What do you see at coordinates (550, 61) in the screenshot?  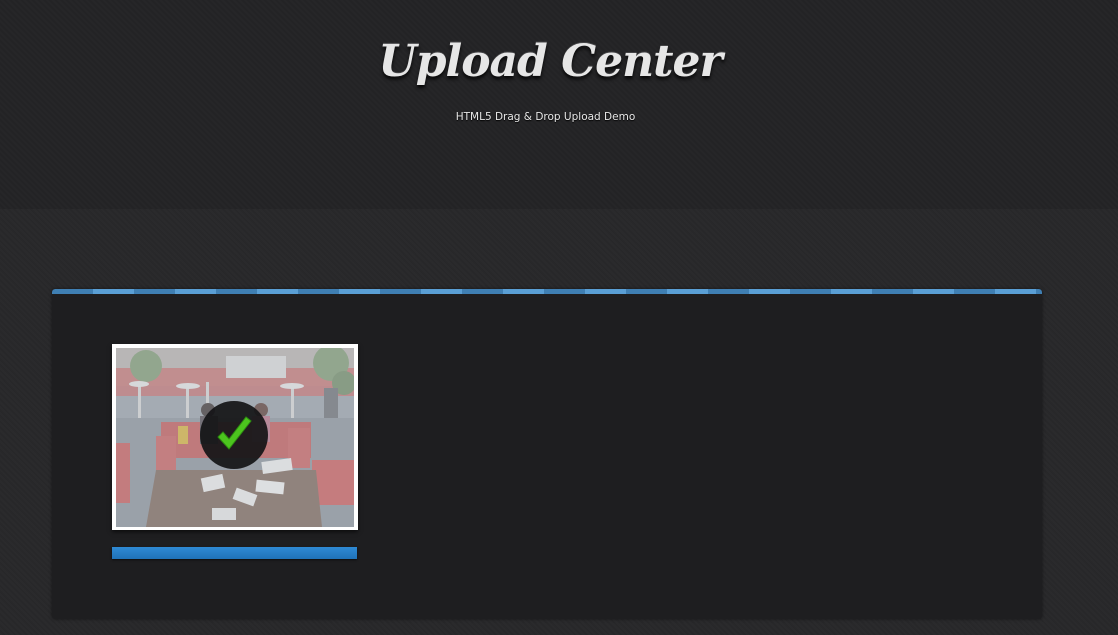 I see `page-title: Upload Center` at bounding box center [550, 61].